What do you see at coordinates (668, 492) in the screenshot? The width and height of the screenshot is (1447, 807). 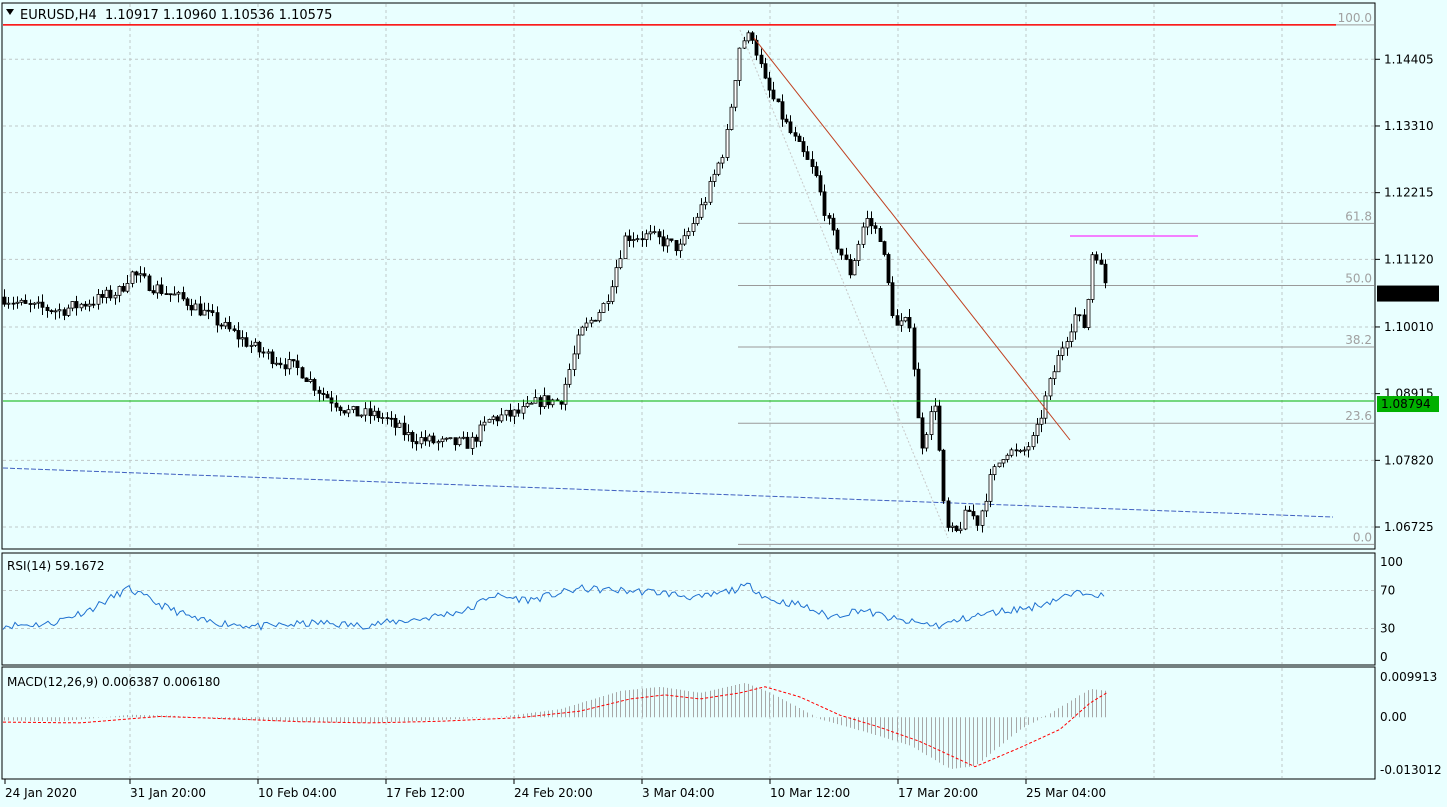 I see `moving-average-line` at bounding box center [668, 492].